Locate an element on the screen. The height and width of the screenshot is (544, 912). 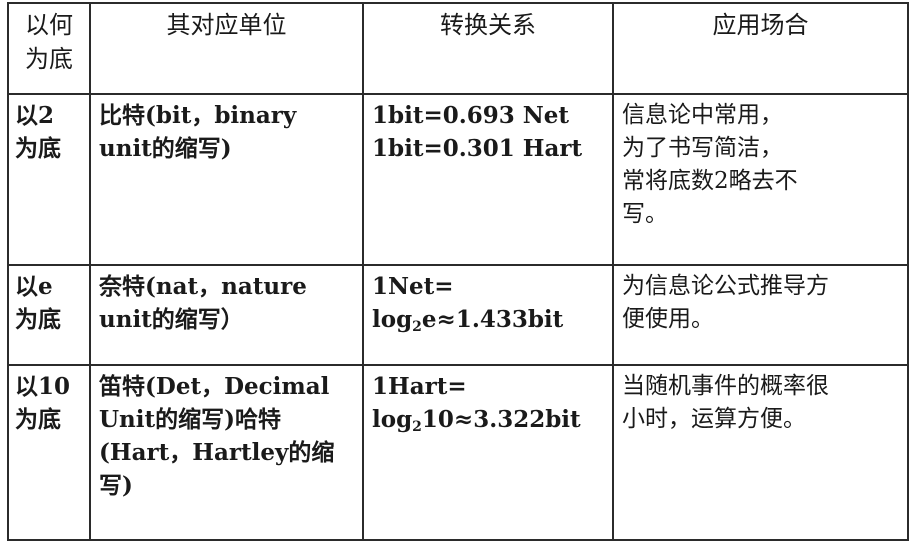
unit-line: (Hart，Hartley的缩 is located at coordinates (217, 452).